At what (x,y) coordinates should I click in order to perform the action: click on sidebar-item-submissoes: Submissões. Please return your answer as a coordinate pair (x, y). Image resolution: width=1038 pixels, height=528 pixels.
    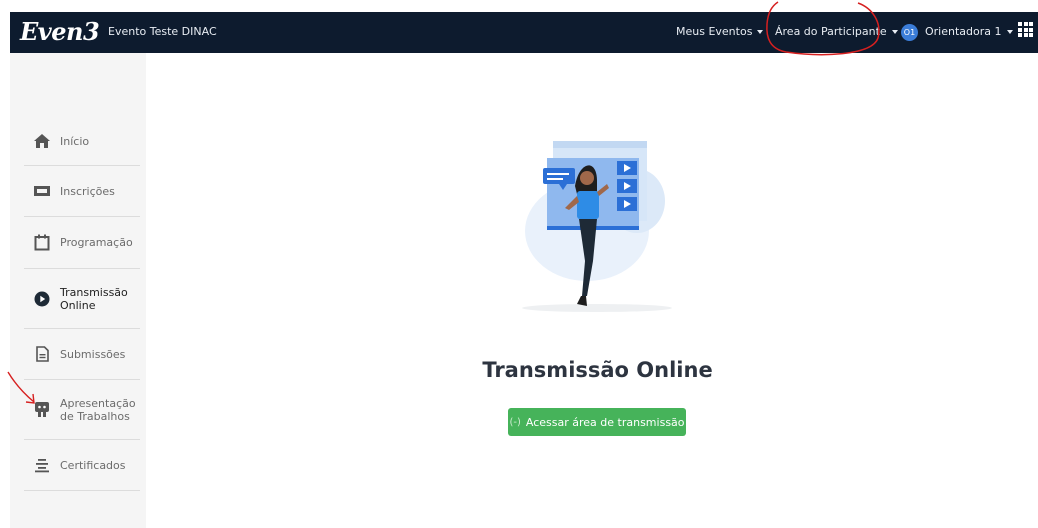
    Looking at the image, I should click on (82, 354).